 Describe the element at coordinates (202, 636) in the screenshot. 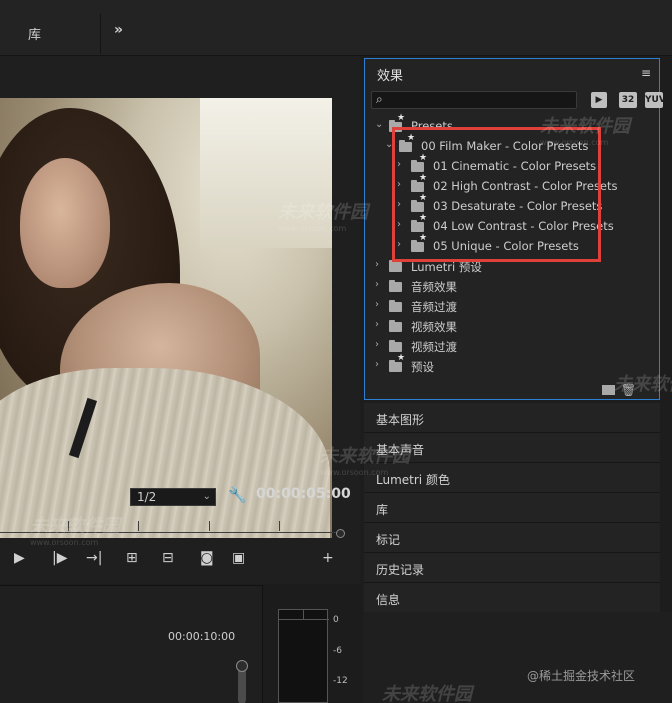

I see `timeline-timestamp: 00:00:10:00` at that location.